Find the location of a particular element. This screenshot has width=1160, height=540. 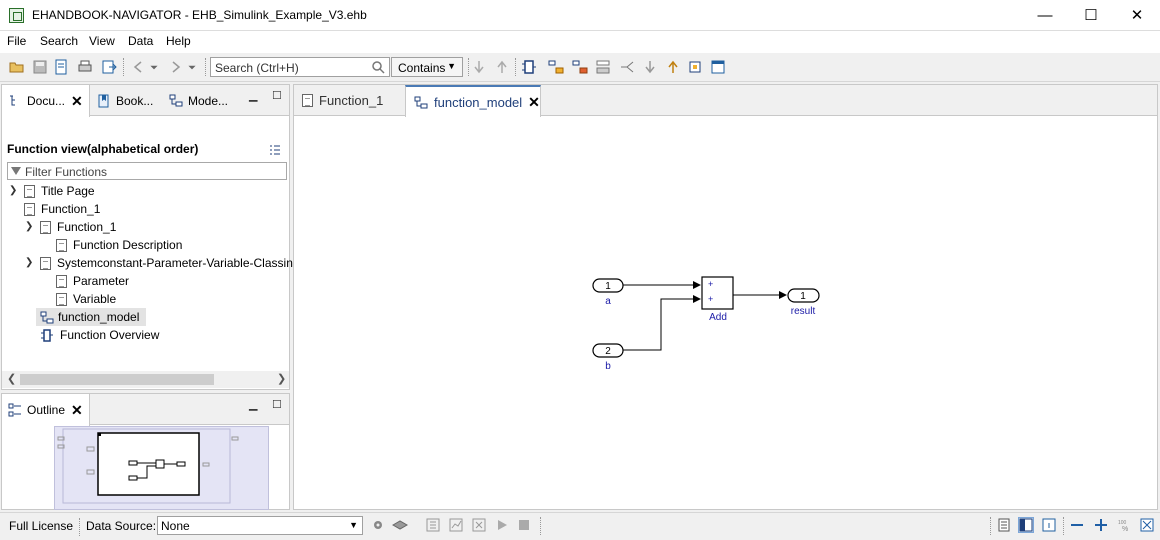

measurement-icon is located at coordinates (456, 525).